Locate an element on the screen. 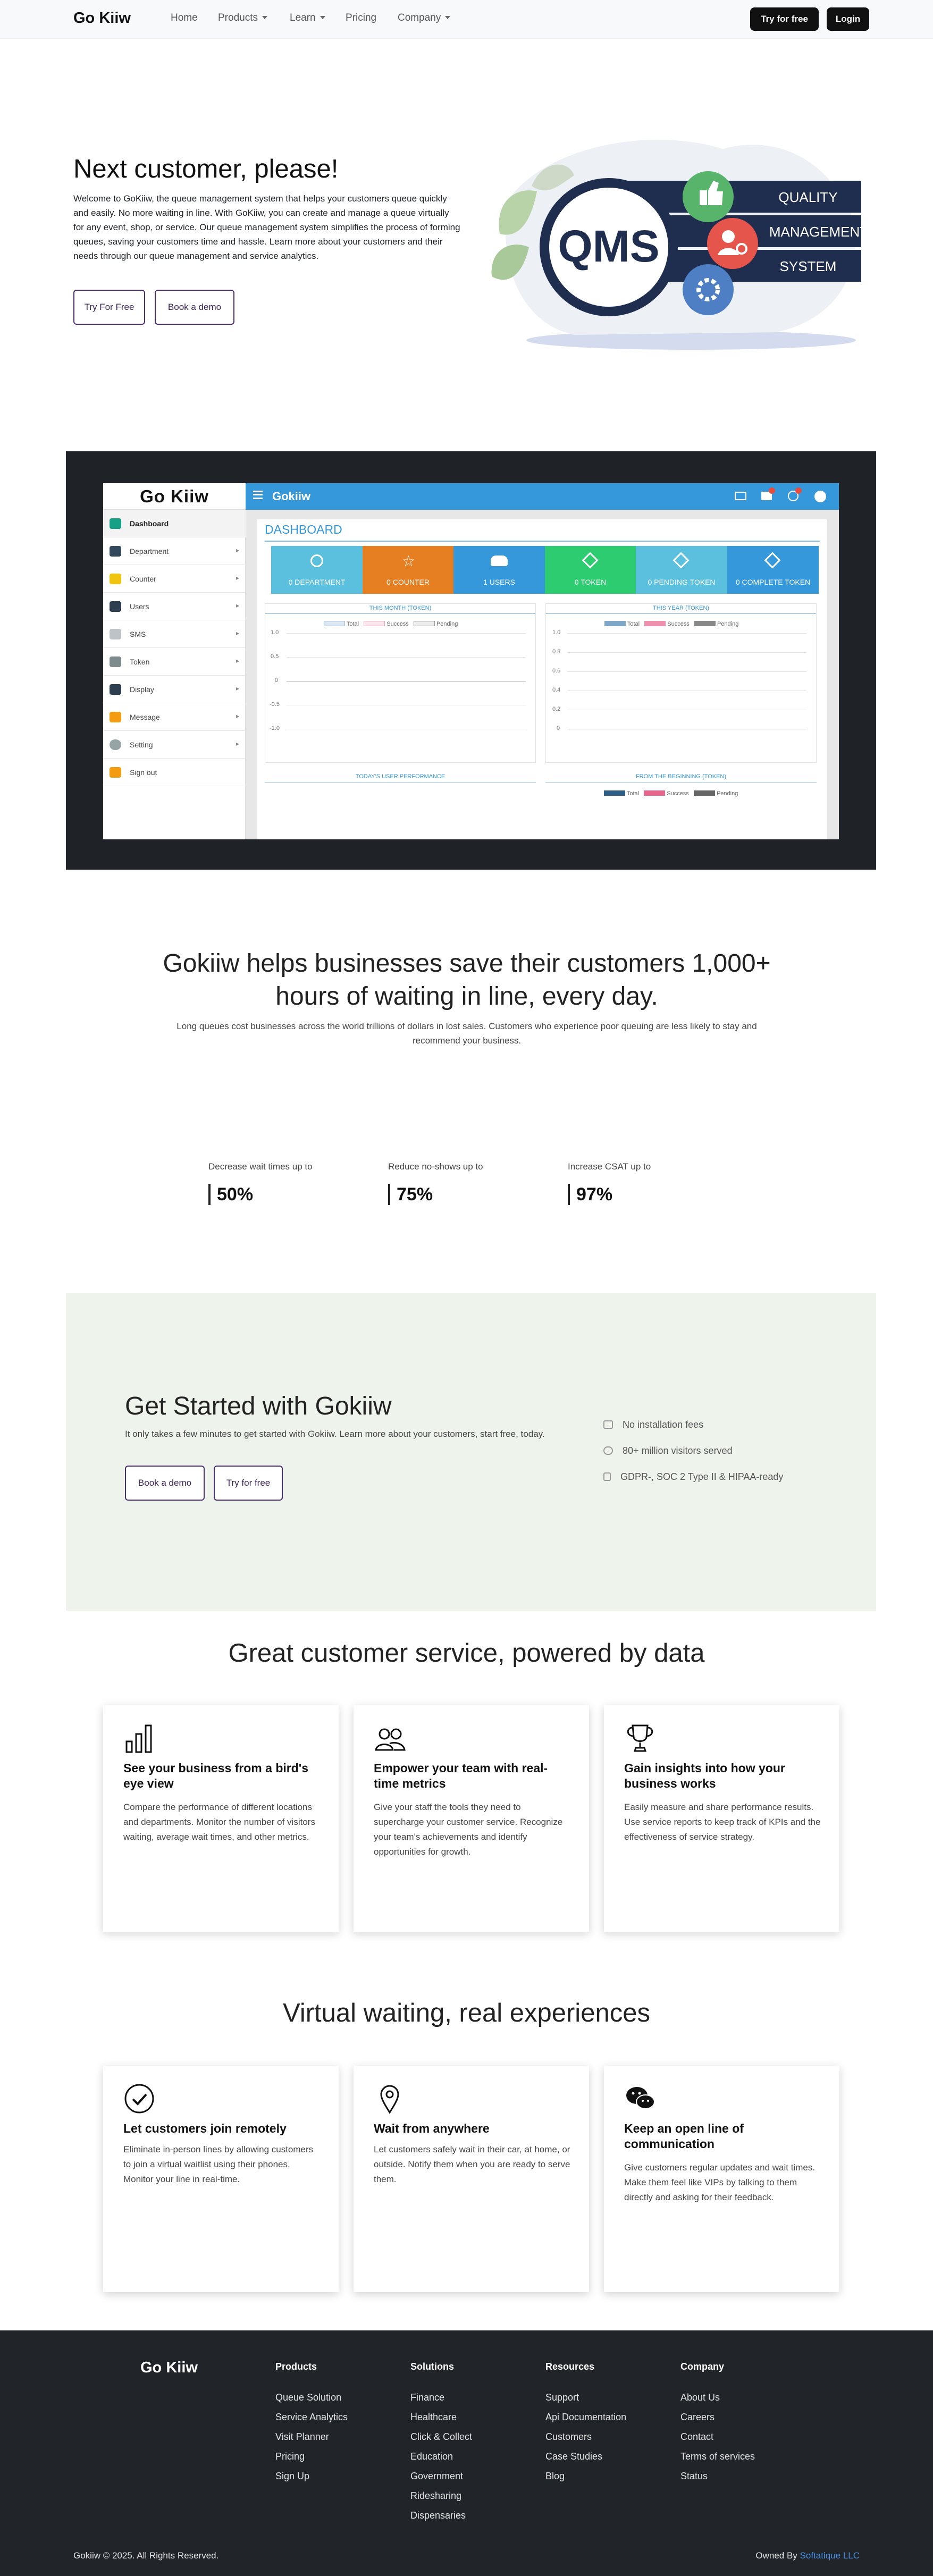 The height and width of the screenshot is (2576, 933). footer-link: Case Studies is located at coordinates (573, 2456).